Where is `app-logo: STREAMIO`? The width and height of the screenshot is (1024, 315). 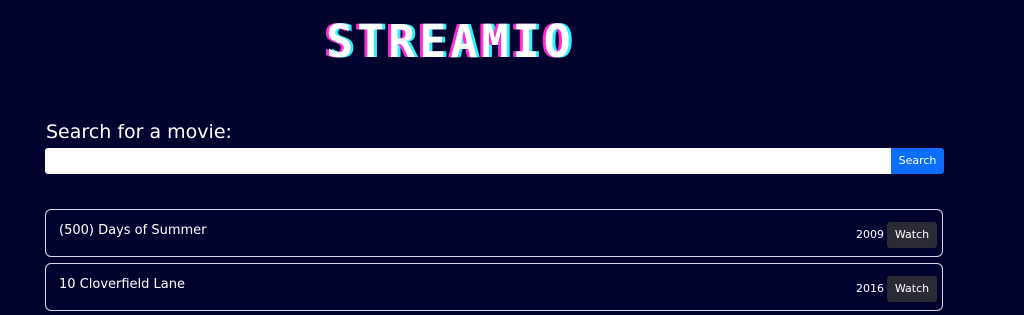
app-logo: STREAMIO is located at coordinates (450, 41).